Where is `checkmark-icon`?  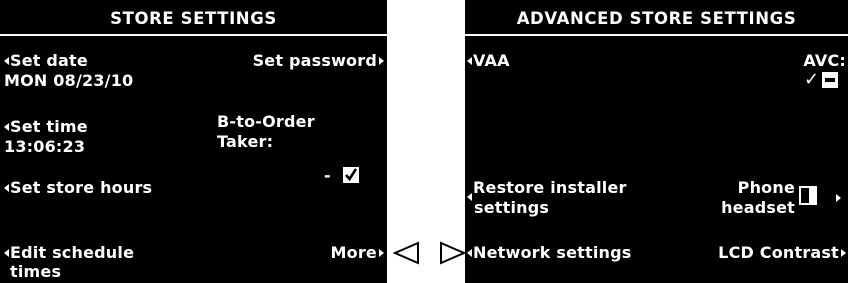
checkmark-icon is located at coordinates (351, 175).